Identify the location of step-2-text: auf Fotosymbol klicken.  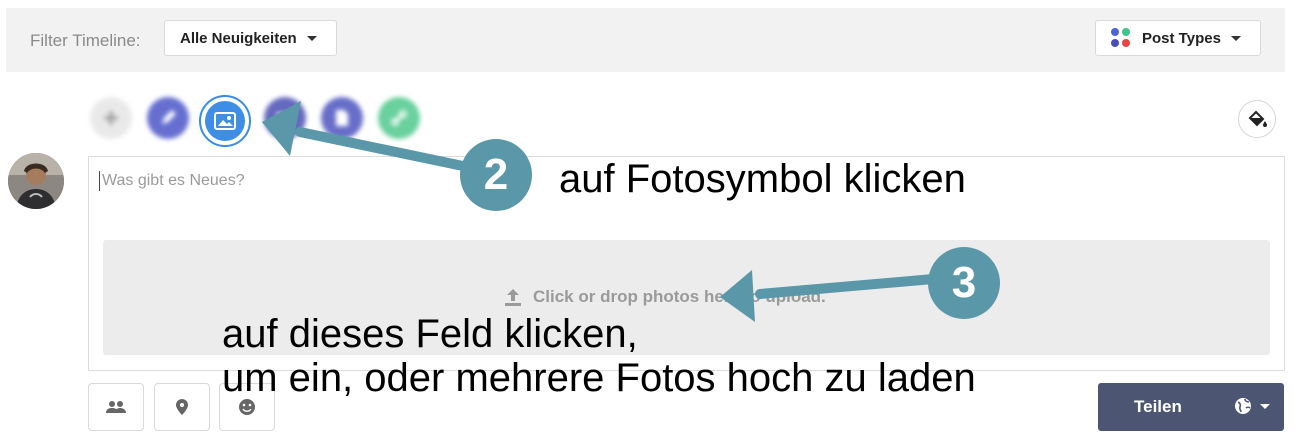
(762, 179).